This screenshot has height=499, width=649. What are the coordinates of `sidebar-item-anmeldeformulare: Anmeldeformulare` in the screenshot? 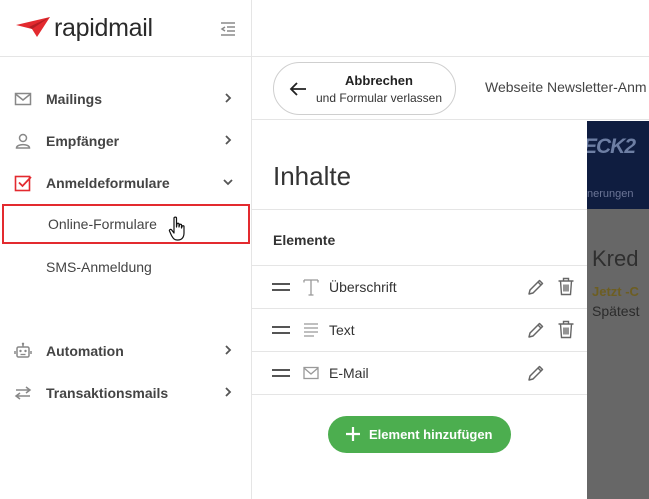 It's located at (125, 183).